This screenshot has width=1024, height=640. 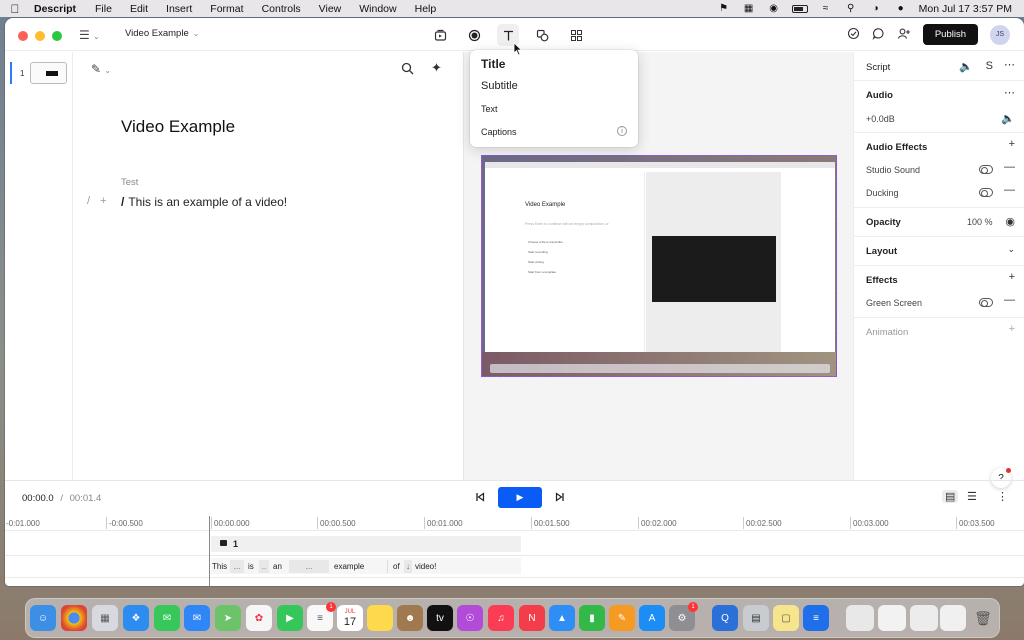 I want to click on control-center-icon: ◑, so click(x=876, y=8).